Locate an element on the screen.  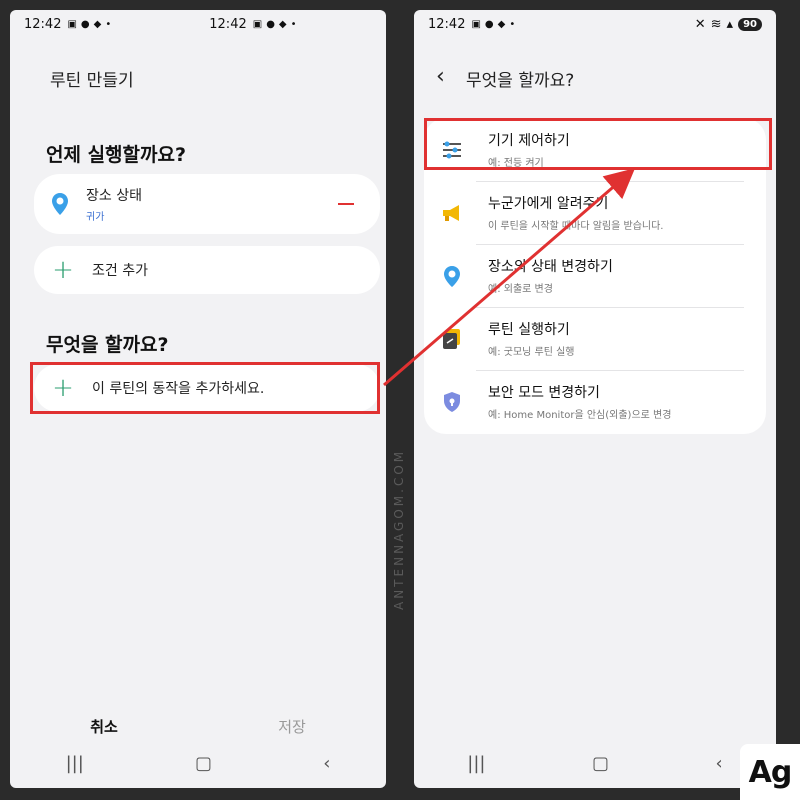
condition-label: 장소 상태 is located at coordinates (114, 196).